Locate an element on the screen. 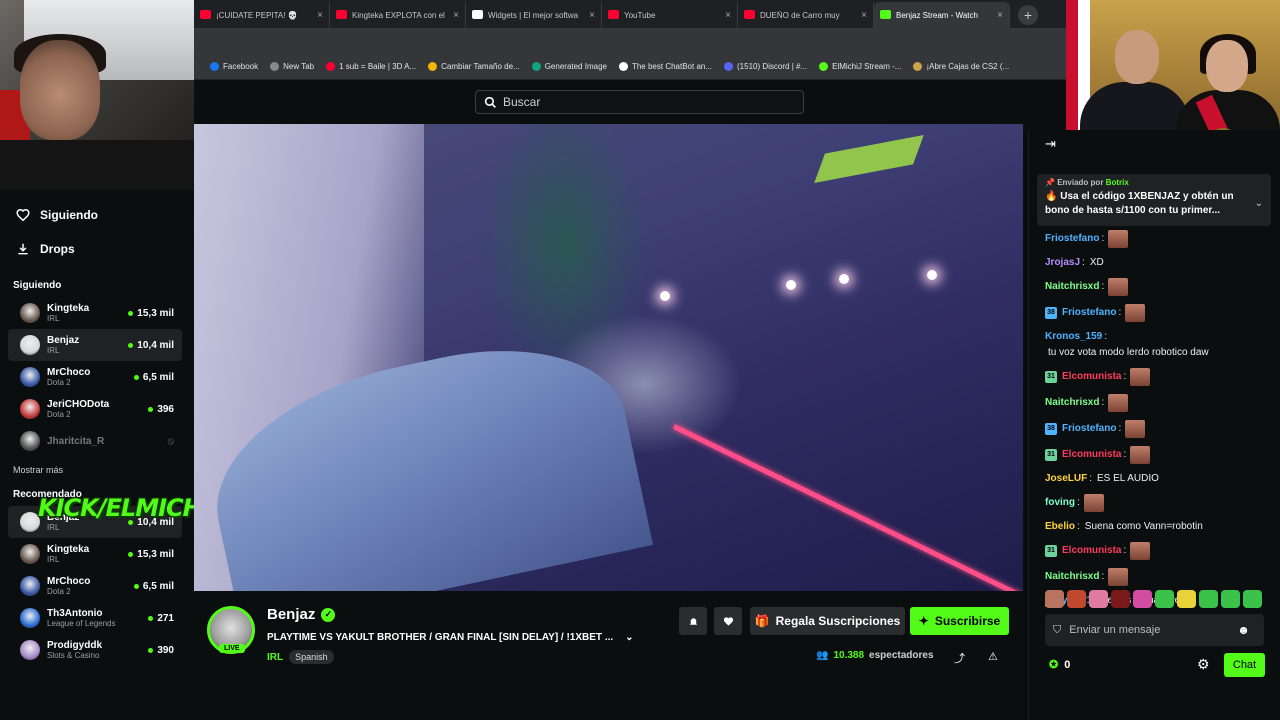 Image resolution: width=1280 pixels, height=720 pixels. chat-username: JoseLUF is located at coordinates (1066, 479).